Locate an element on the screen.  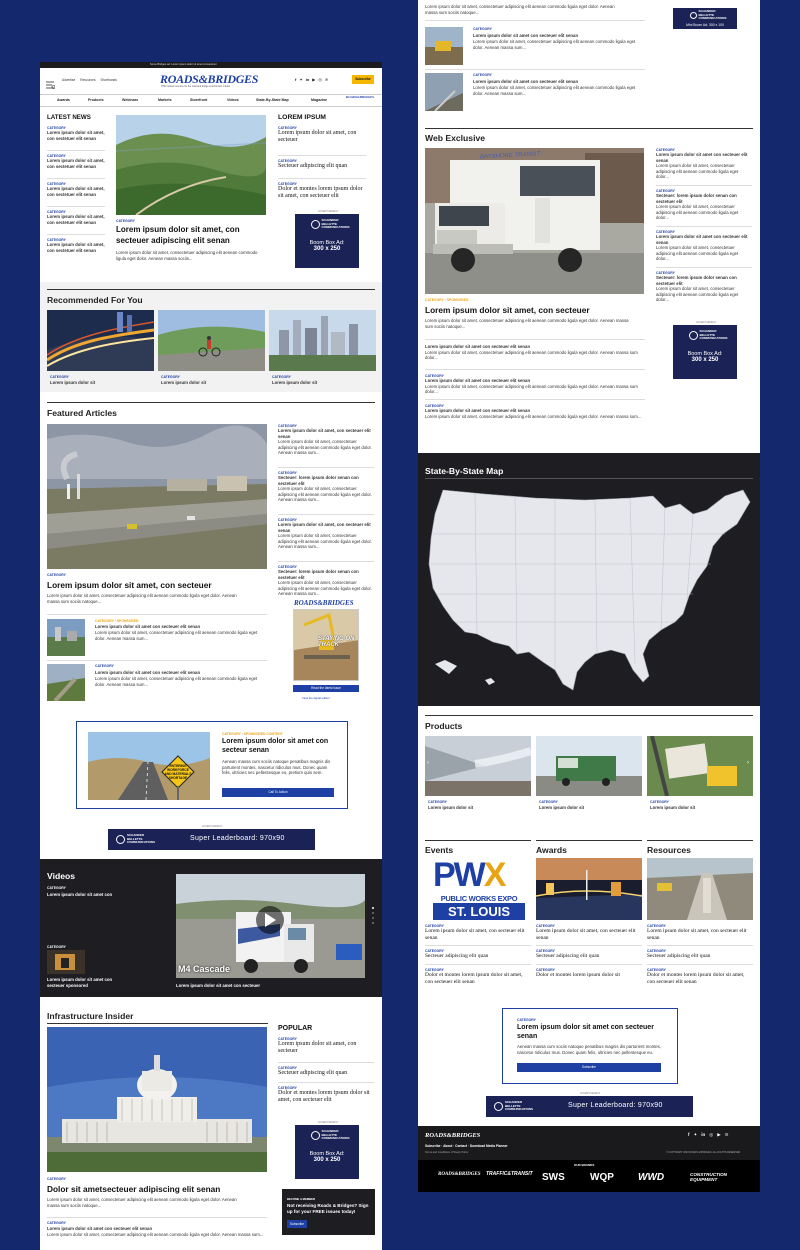
read-issue-button: Read the latest issue is located at coordinates (326, 688).